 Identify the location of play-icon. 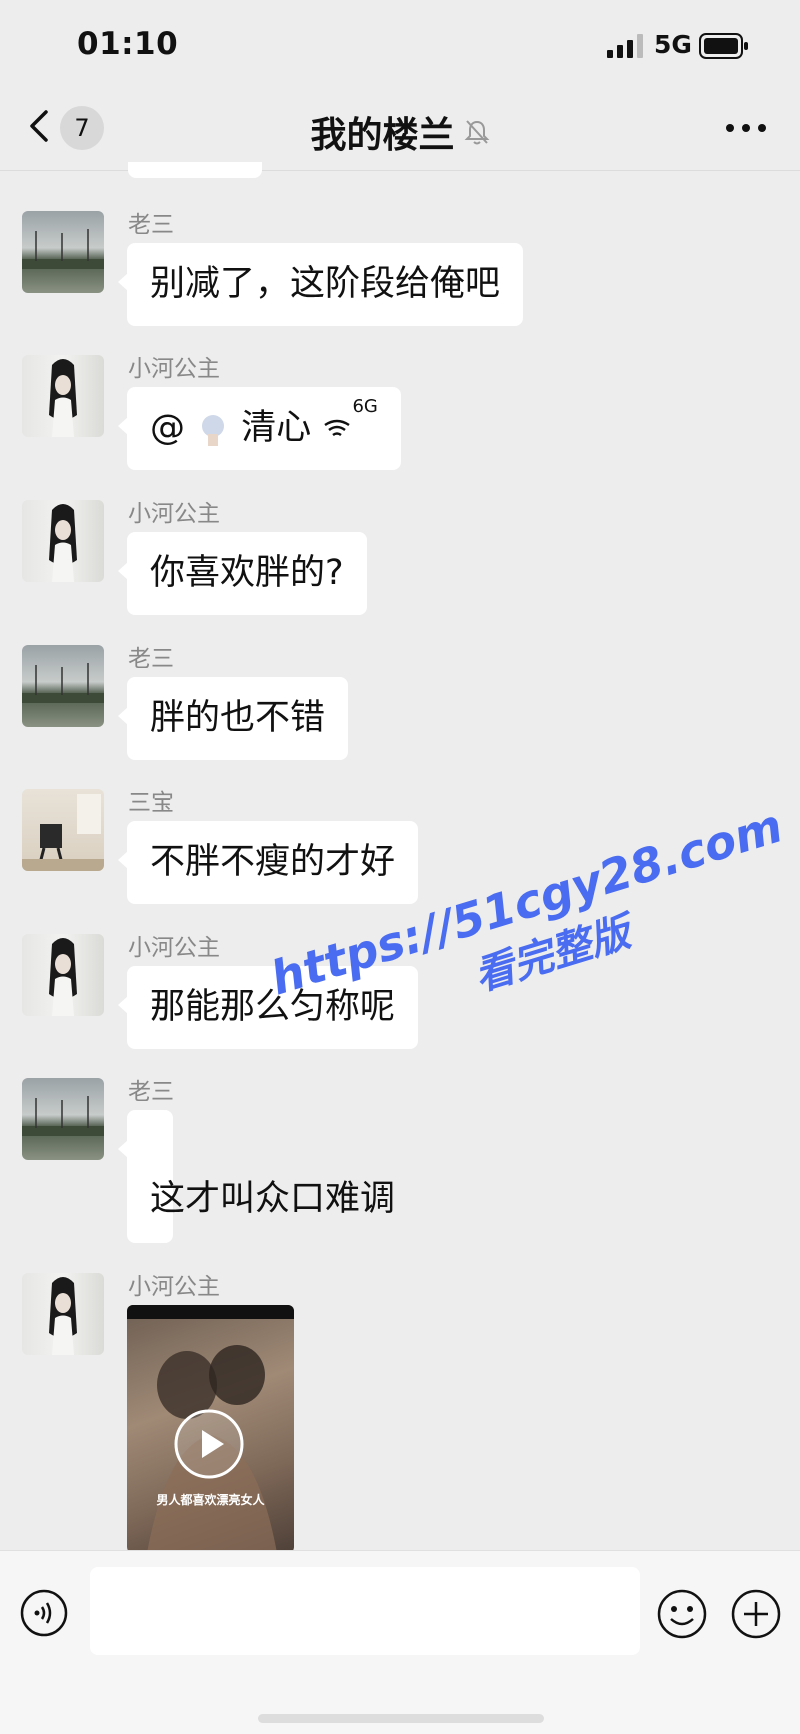
(209, 1444).